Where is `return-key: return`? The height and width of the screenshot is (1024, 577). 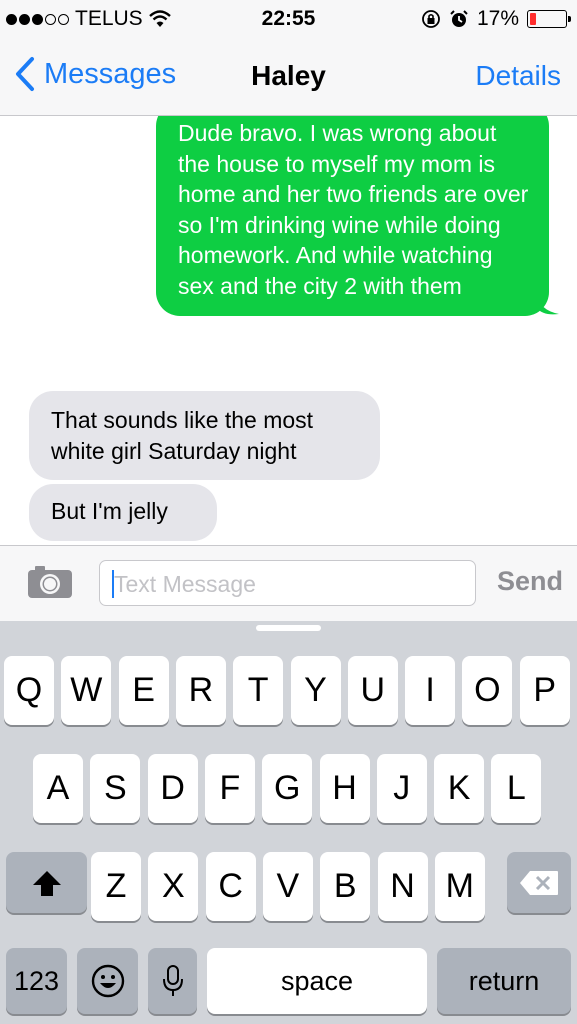
return-key: return is located at coordinates (504, 981).